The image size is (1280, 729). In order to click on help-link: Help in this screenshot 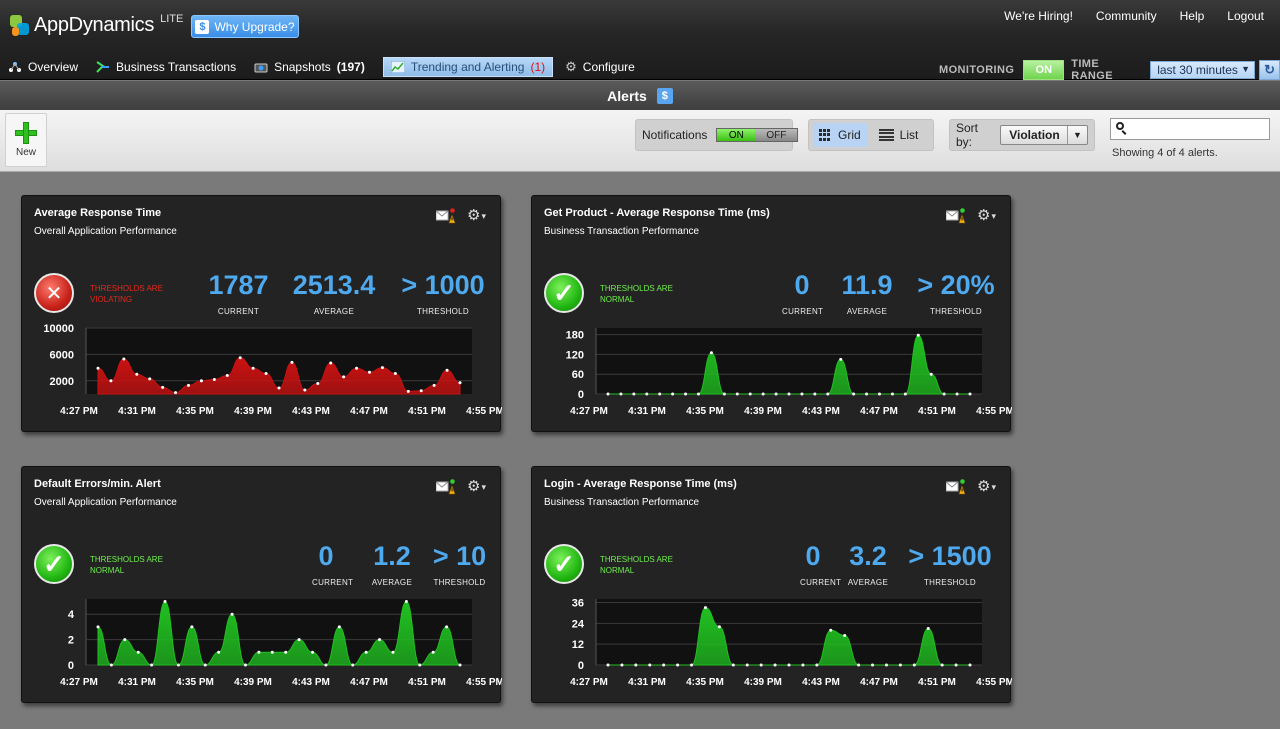, I will do `click(1192, 16)`.